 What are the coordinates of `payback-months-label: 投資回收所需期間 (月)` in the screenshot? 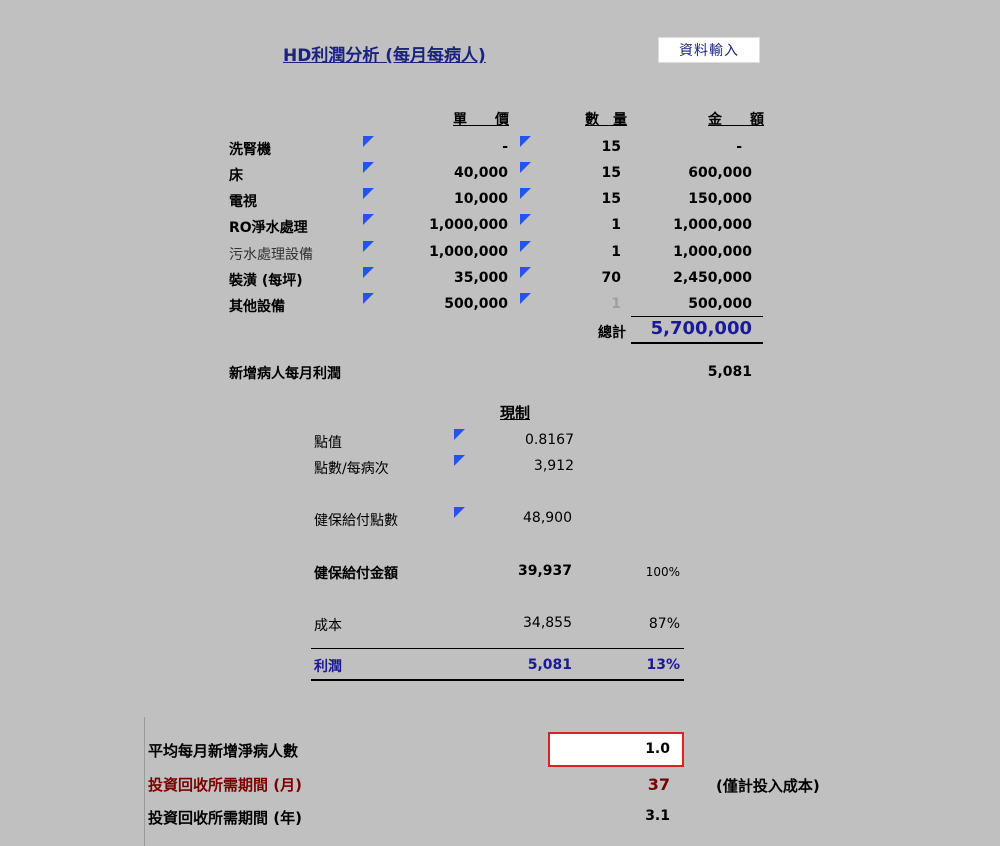 It's located at (225, 785).